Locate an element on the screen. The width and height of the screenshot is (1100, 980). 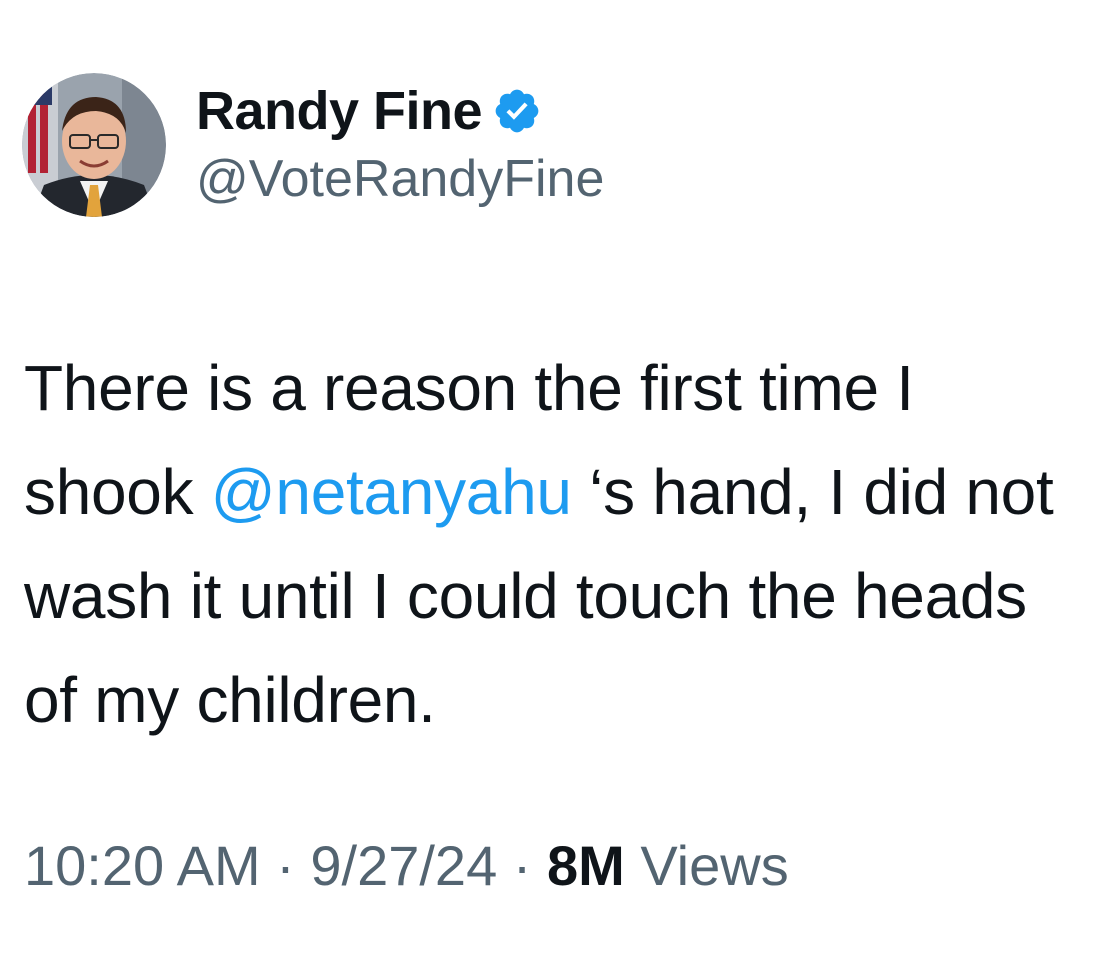
author-handle: @VoteRandyFine is located at coordinates (400, 179).